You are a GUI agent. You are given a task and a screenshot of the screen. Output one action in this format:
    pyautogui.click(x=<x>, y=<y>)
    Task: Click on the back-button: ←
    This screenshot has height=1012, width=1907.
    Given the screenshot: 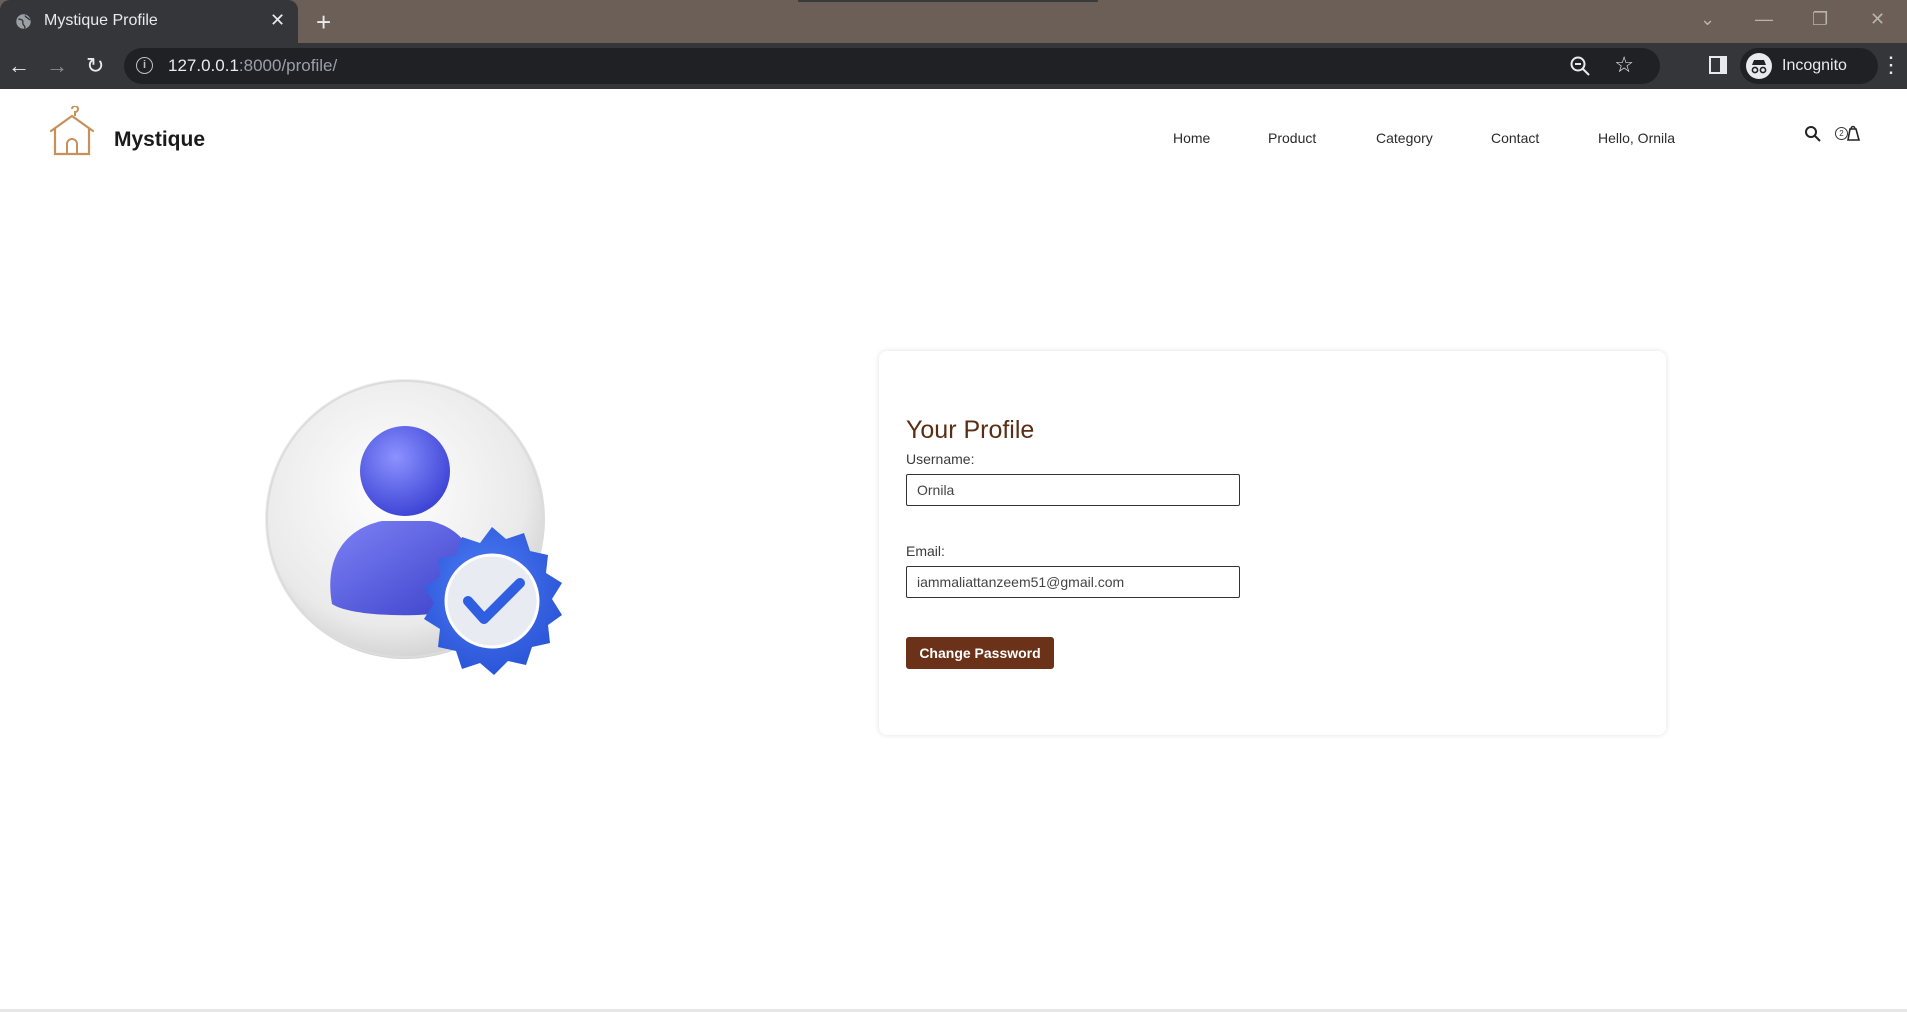 What is the action you would take?
    pyautogui.click(x=19, y=66)
    